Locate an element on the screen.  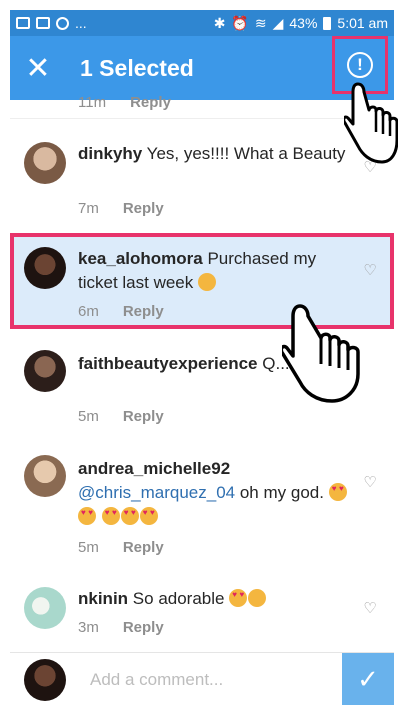
comment-item: nkinin So adorable 3m Reply ♡ is located at coordinates (202, 615).